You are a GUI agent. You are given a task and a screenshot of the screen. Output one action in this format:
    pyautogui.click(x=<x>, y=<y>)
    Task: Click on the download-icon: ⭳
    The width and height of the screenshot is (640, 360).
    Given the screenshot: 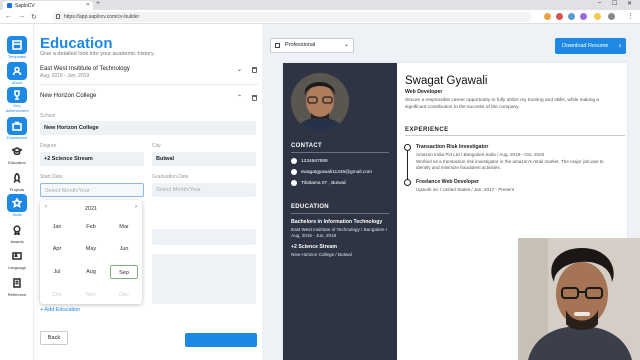 What is the action you would take?
    pyautogui.click(x=620, y=46)
    